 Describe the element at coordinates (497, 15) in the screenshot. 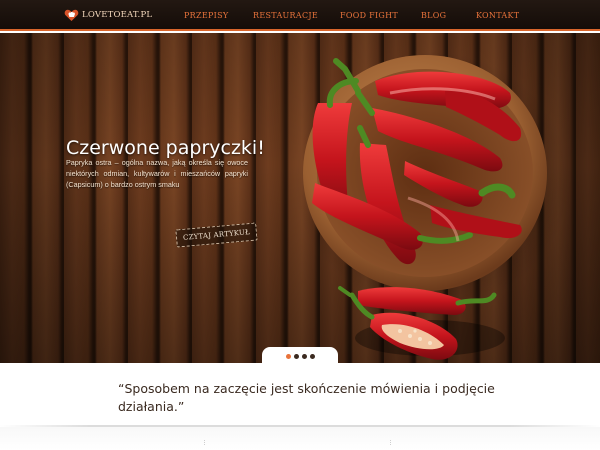

I see `nav-item-kontakt: KONTAKT` at that location.